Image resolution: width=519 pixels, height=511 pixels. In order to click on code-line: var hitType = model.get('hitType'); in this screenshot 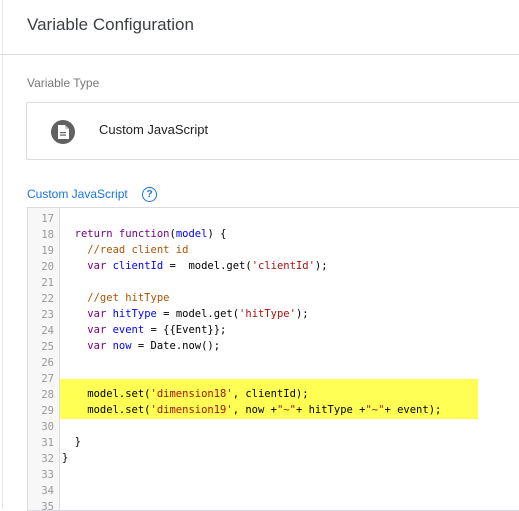, I will do `click(198, 314)`.